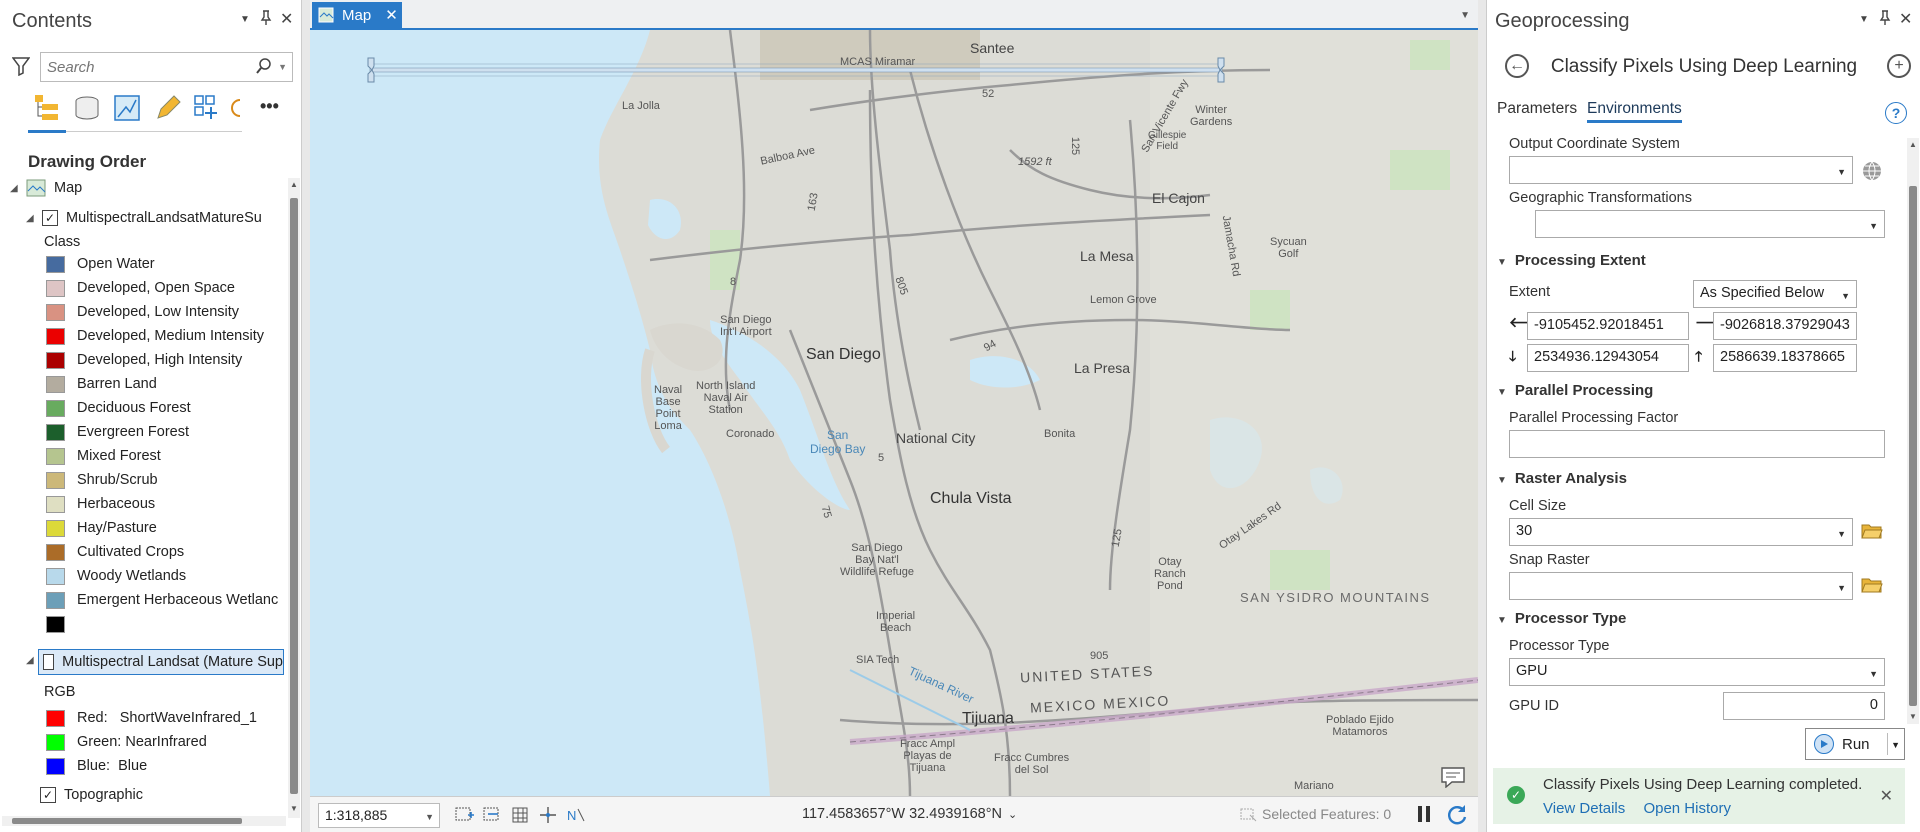 Image resolution: width=1920 pixels, height=832 pixels. Describe the element at coordinates (1697, 444) in the screenshot. I see `parallel-processing-factor-input` at that location.